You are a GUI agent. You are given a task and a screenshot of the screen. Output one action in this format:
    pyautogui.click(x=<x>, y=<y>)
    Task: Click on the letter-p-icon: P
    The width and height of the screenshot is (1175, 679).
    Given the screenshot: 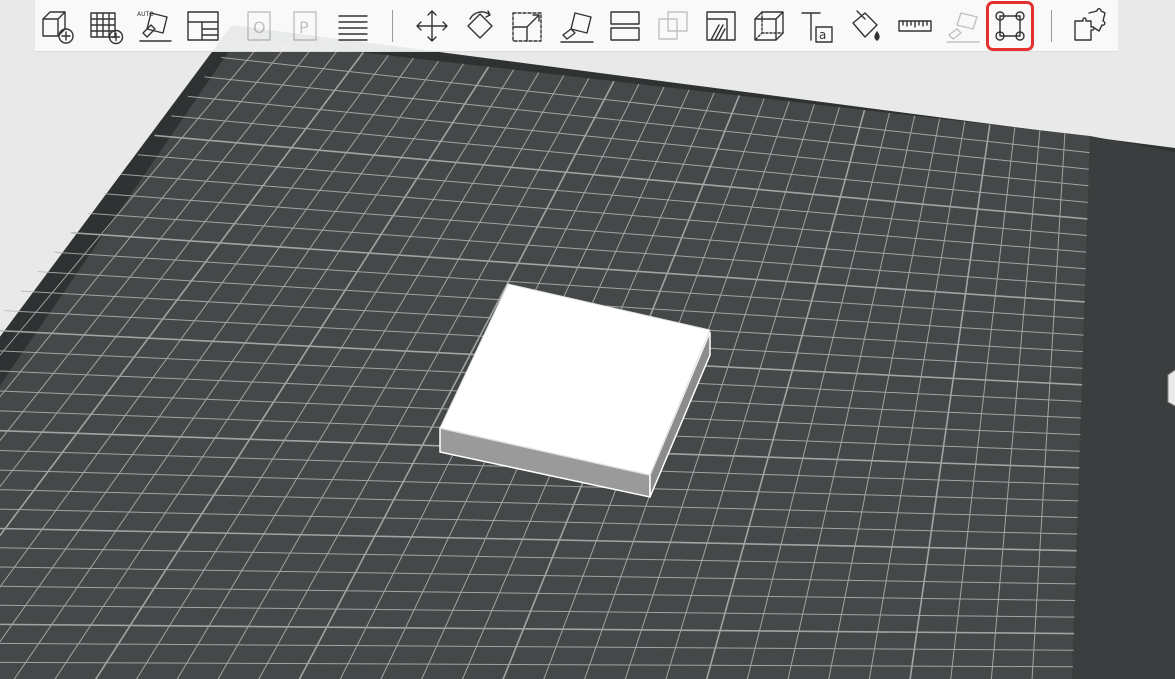 What is the action you would take?
    pyautogui.click(x=305, y=26)
    